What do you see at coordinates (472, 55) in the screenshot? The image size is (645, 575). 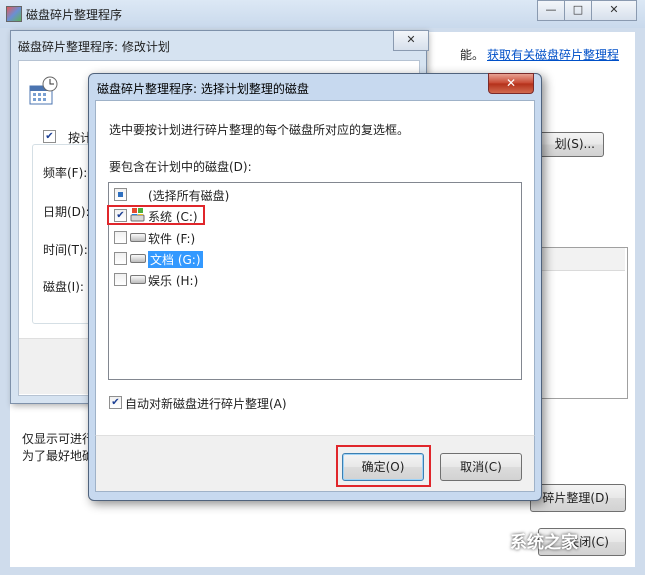 I see `main-intro-text: 能。` at bounding box center [472, 55].